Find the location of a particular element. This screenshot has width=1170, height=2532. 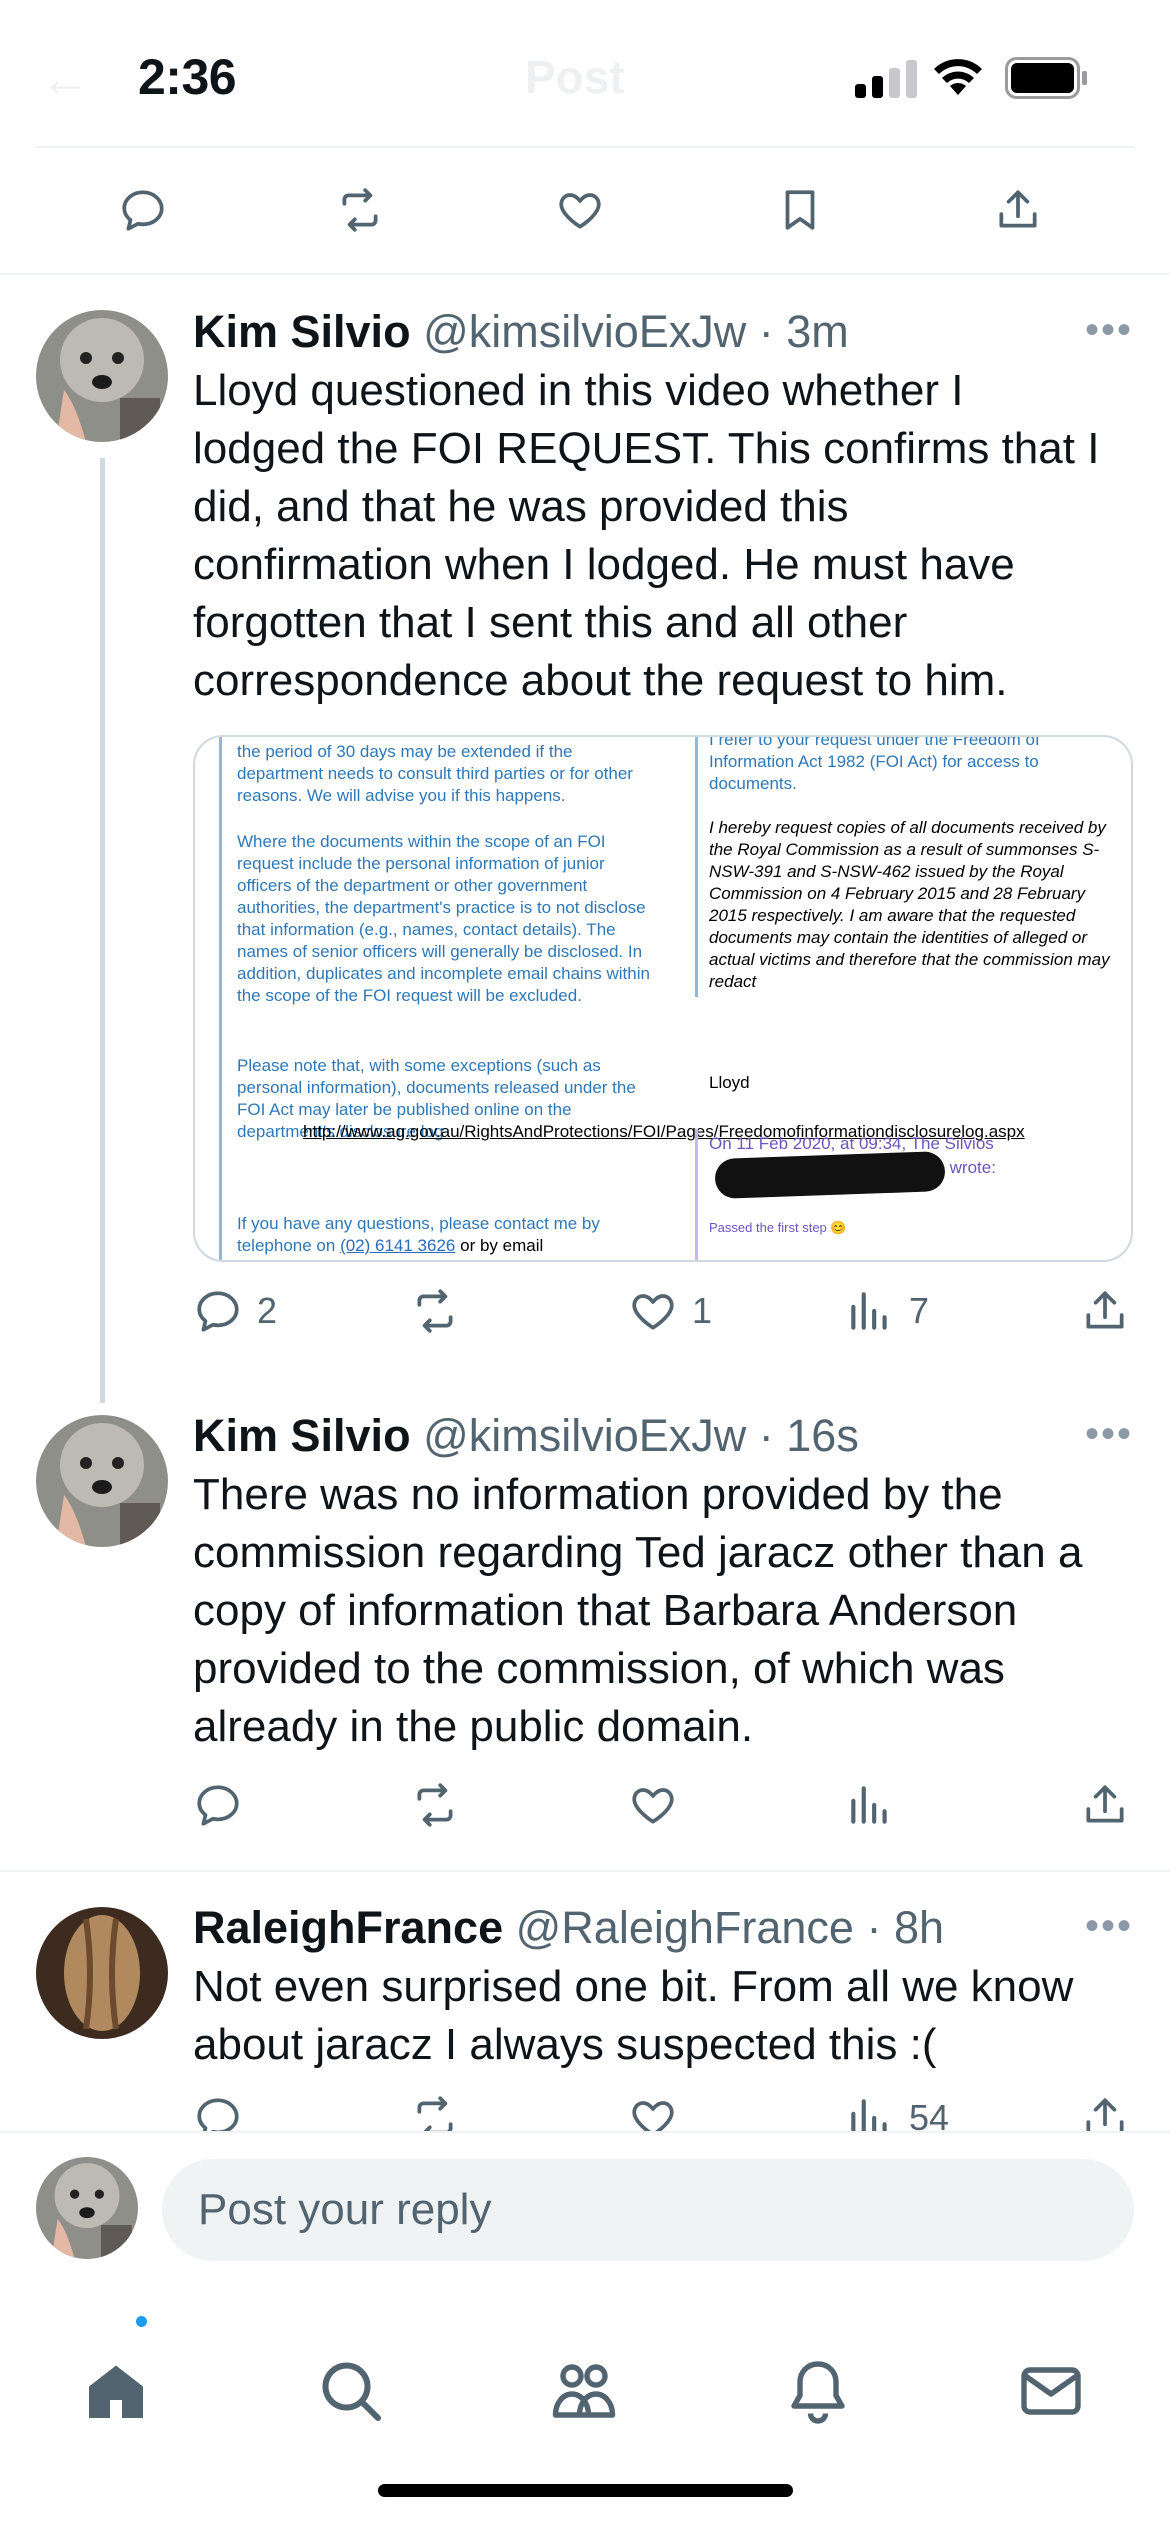

reply-input: Post your reply is located at coordinates (648, 2210).